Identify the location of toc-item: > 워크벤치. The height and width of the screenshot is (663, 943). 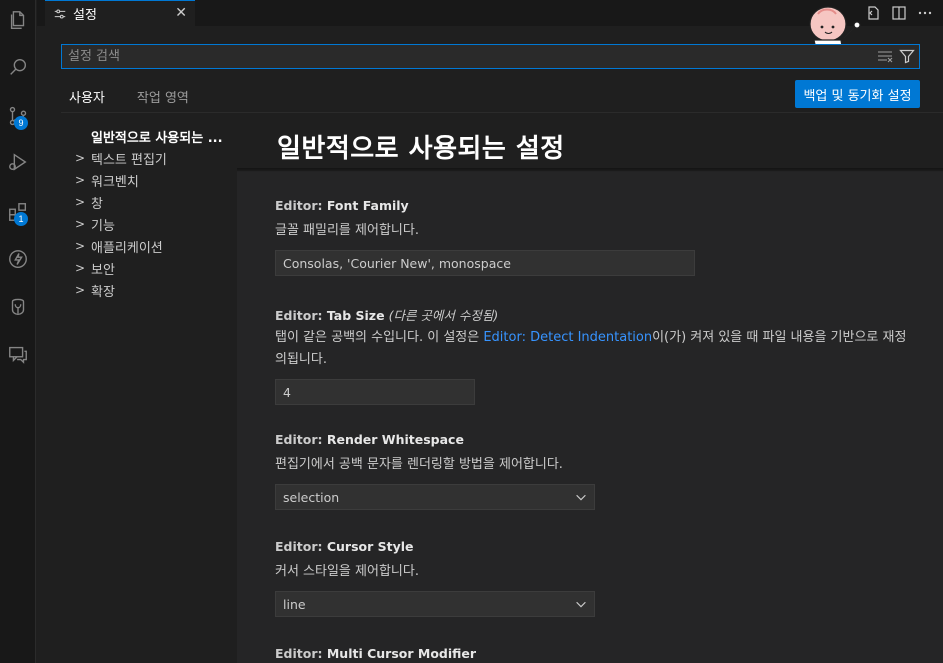
(149, 180).